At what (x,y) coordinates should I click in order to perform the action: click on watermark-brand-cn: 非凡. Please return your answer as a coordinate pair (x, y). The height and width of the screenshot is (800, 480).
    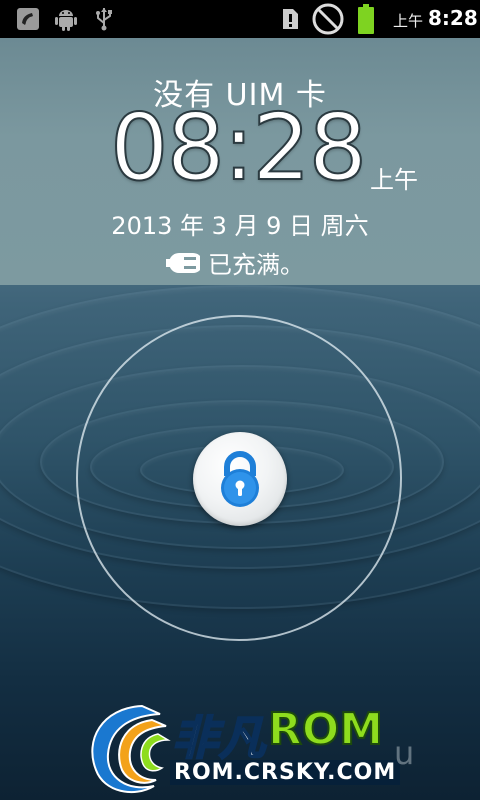
    Looking at the image, I should click on (218, 738).